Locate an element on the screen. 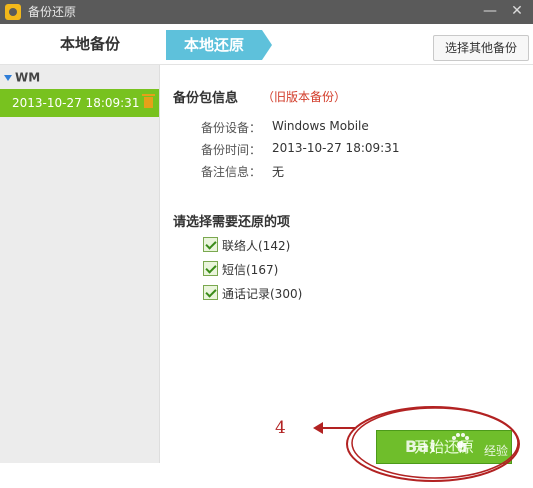 The width and height of the screenshot is (533, 488). call-log-label: 通话记录(300) is located at coordinates (262, 294).